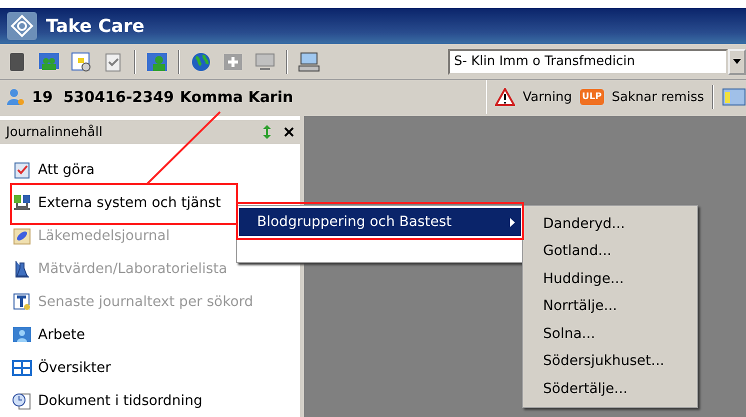 Image resolution: width=746 pixels, height=417 pixels. Describe the element at coordinates (237, 97) in the screenshot. I see `patient-name: Komma Karin` at that location.